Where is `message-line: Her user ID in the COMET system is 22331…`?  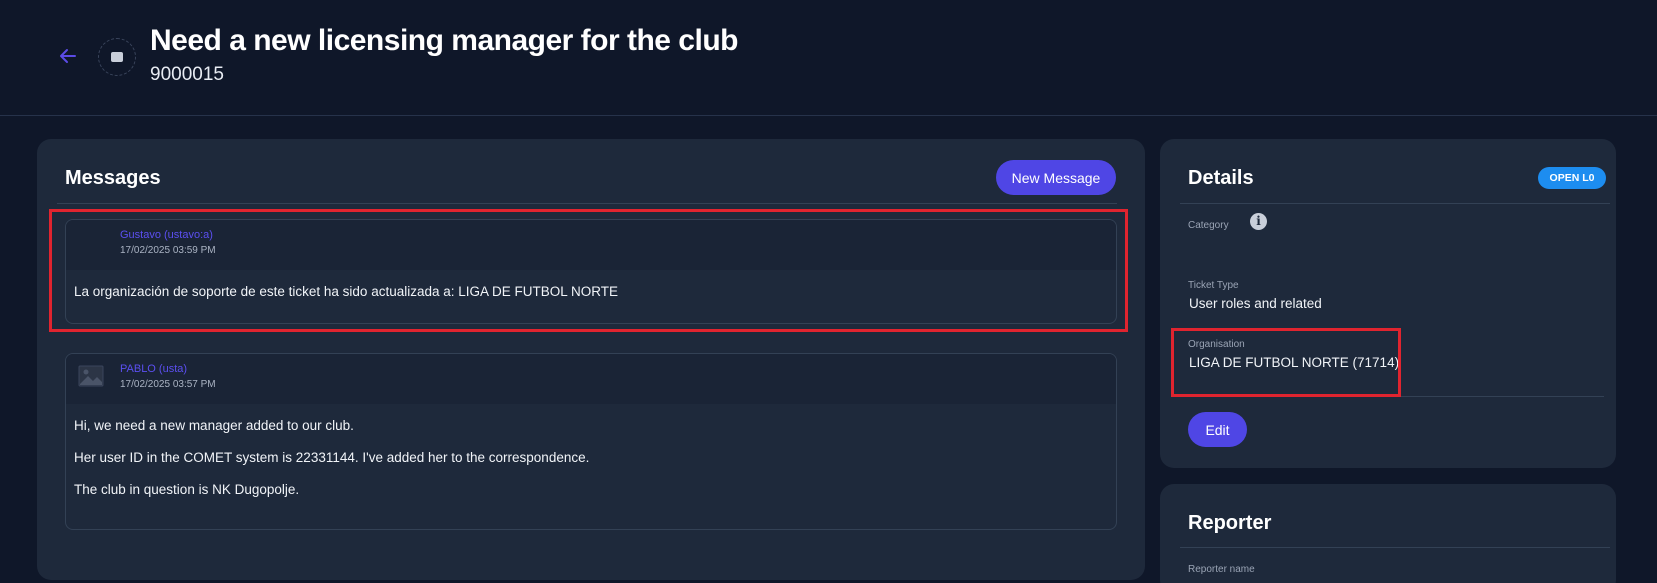 message-line: Her user ID in the COMET system is 22331… is located at coordinates (332, 457).